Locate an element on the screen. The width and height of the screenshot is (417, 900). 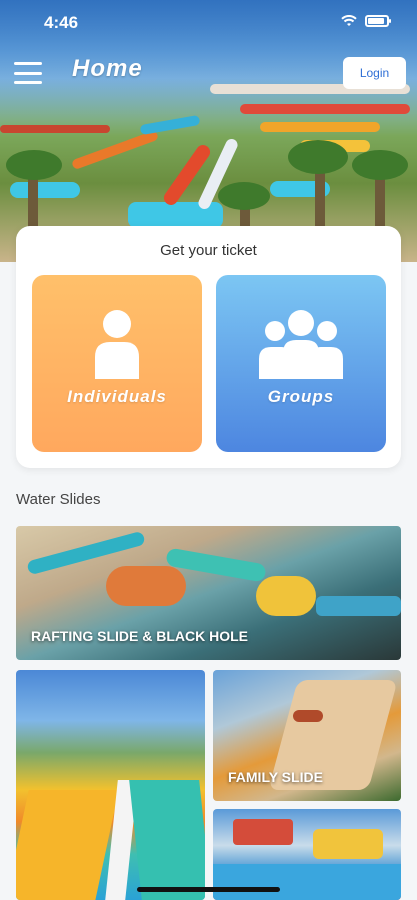
battery-icon is located at coordinates (378, 21).